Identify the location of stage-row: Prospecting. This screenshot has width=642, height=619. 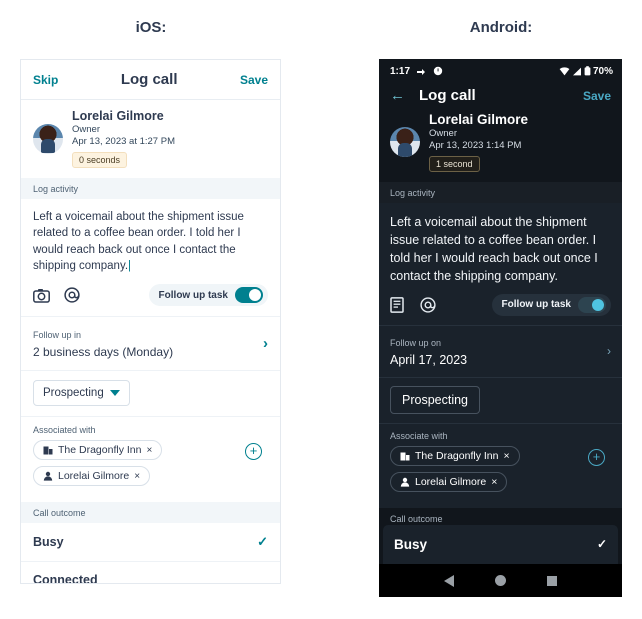
(500, 400).